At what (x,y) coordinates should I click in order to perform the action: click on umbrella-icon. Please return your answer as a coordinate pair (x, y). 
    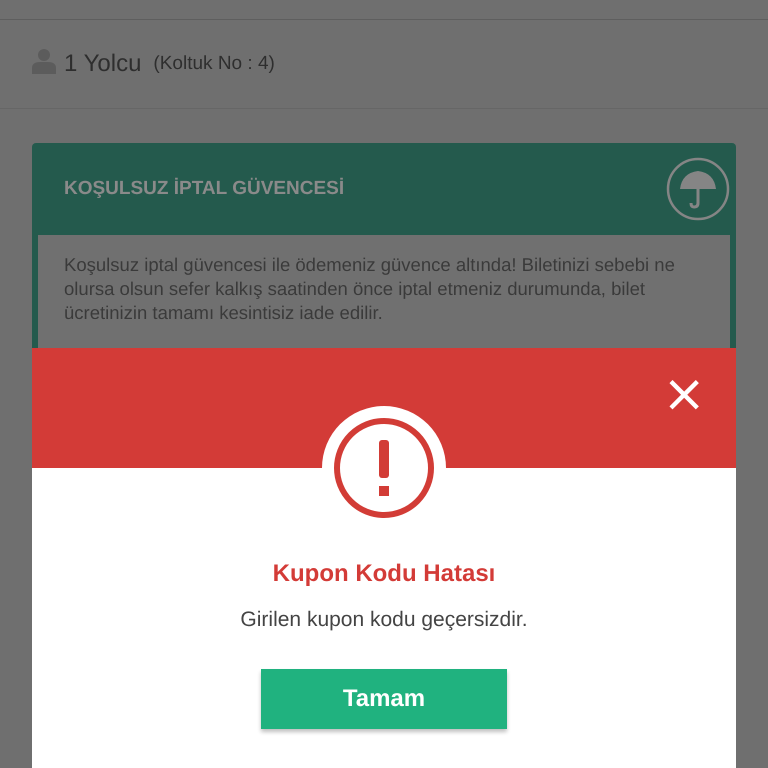
    Looking at the image, I should click on (698, 189).